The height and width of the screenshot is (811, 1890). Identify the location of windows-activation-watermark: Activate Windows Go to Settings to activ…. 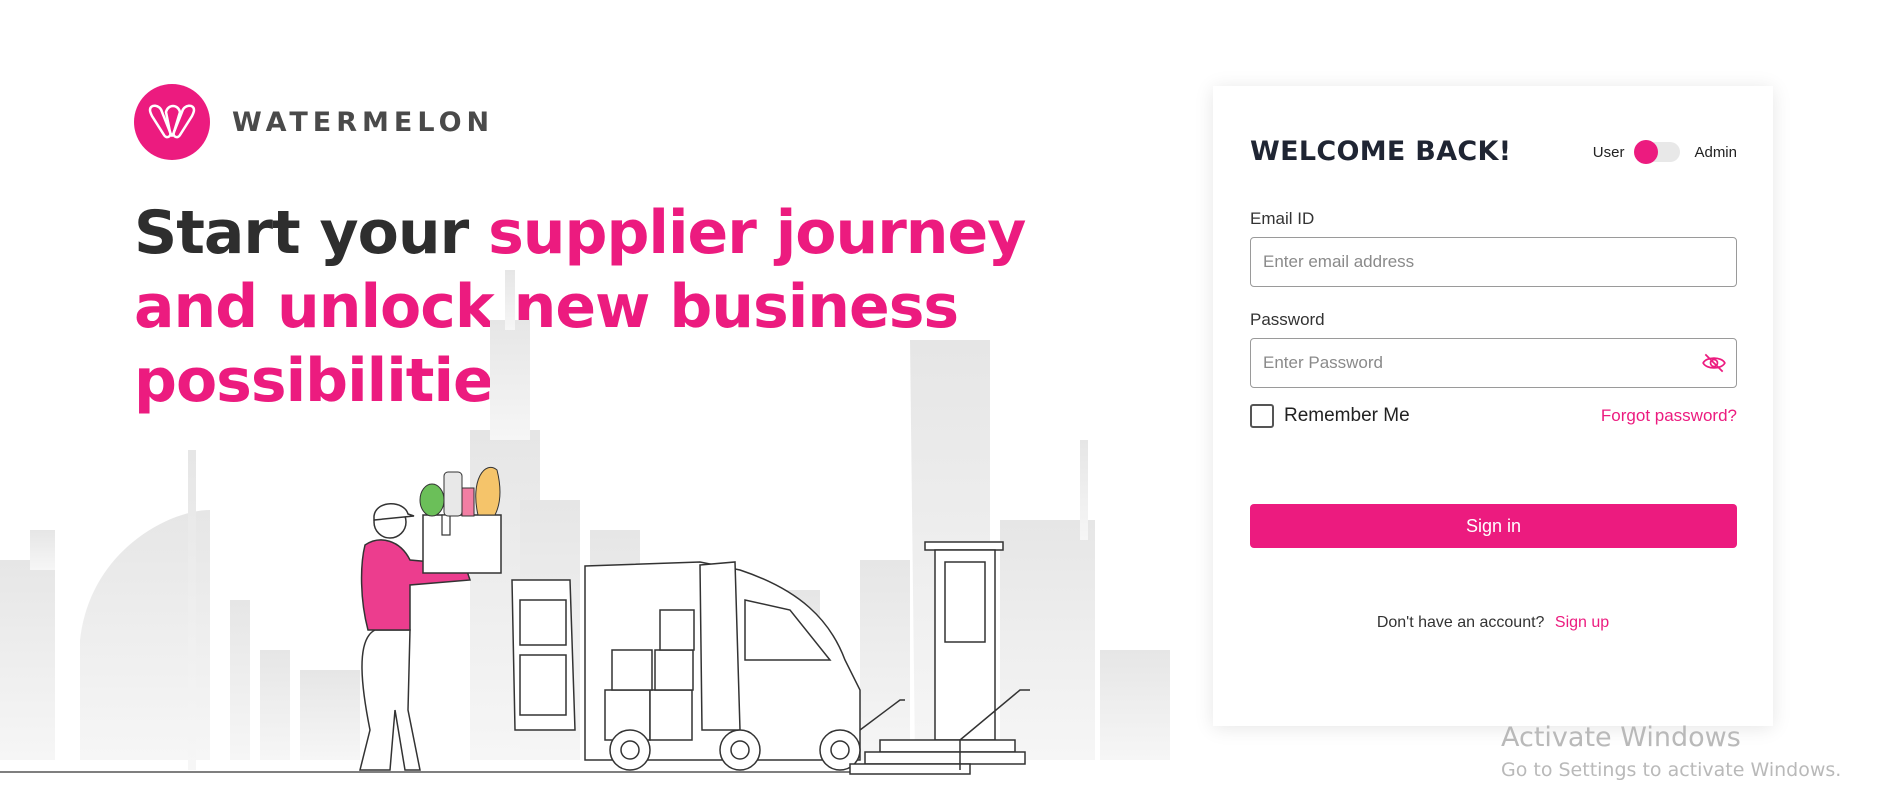
(1671, 751).